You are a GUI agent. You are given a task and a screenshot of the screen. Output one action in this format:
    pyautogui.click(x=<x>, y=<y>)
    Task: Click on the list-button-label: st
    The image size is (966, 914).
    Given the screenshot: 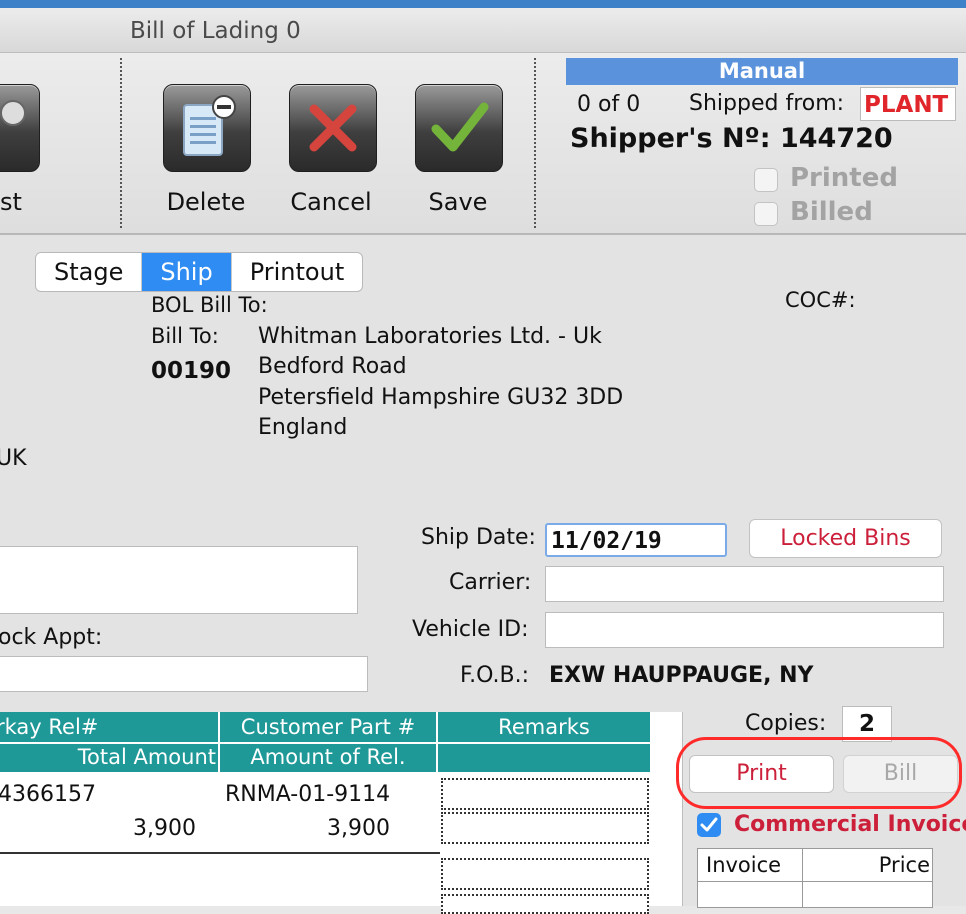 What is the action you would take?
    pyautogui.click(x=11, y=202)
    